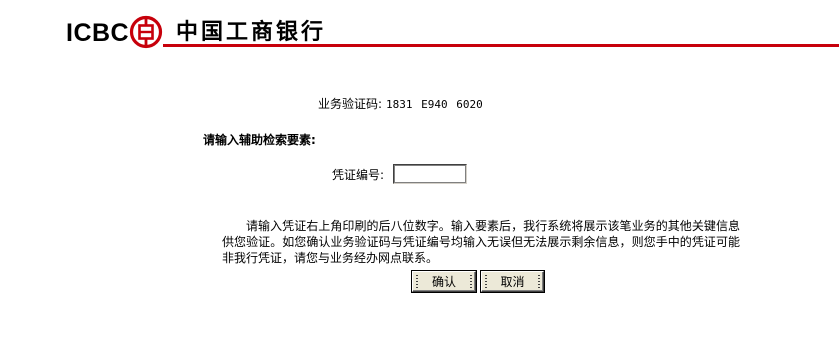  What do you see at coordinates (350, 104) in the screenshot?
I see `verification-code-label: 业务验证码:` at bounding box center [350, 104].